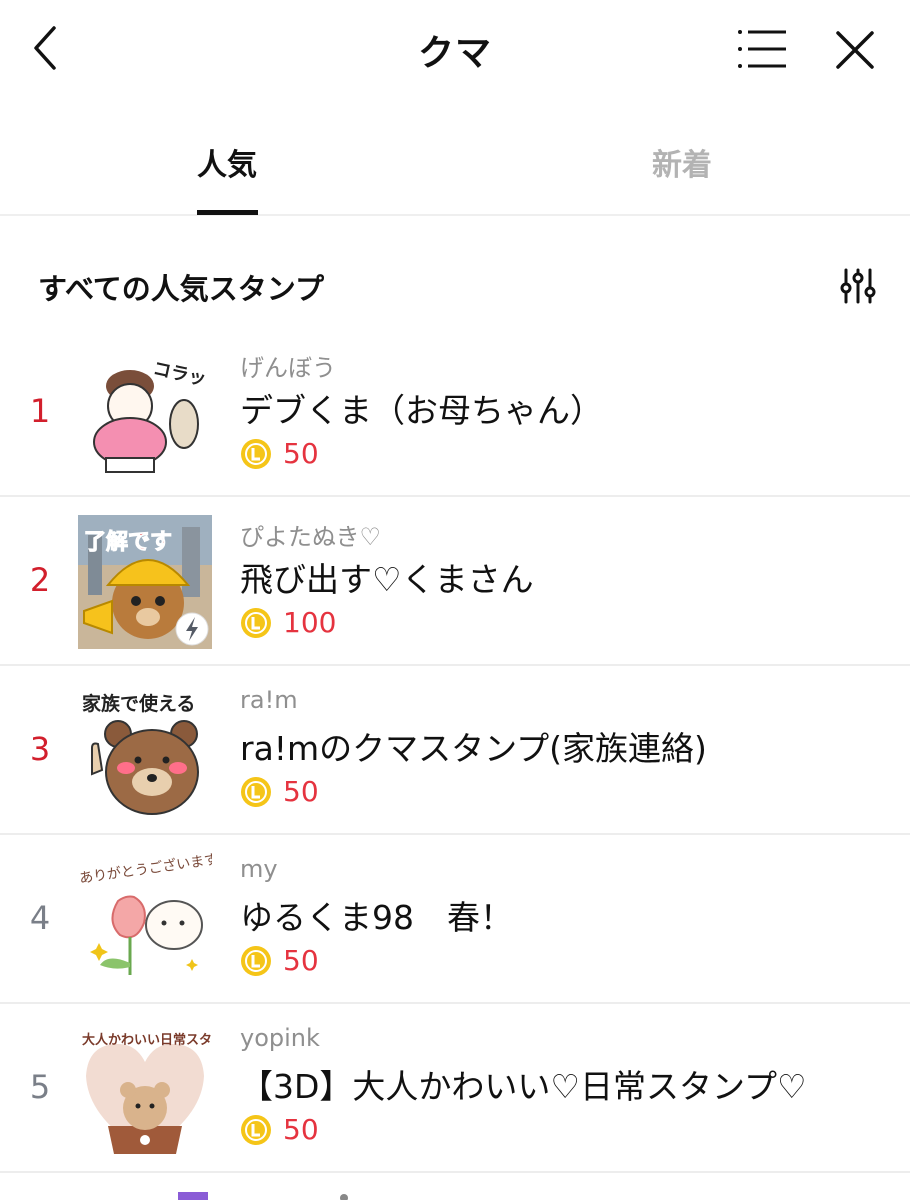  I want to click on thumbnail-text: 了解です, so click(128, 542).